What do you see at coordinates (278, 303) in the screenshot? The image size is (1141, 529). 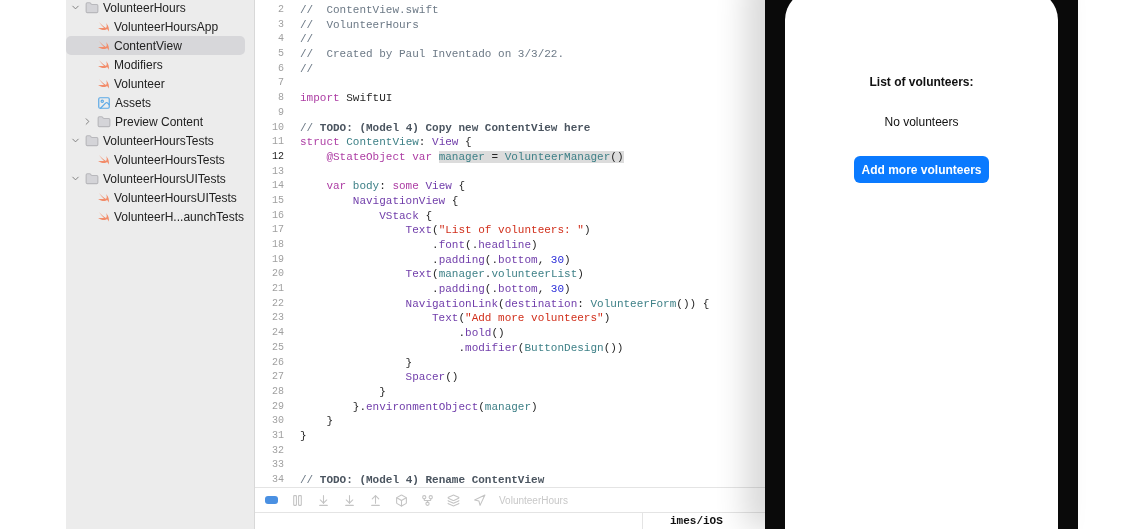 I see `line-number: 22` at bounding box center [278, 303].